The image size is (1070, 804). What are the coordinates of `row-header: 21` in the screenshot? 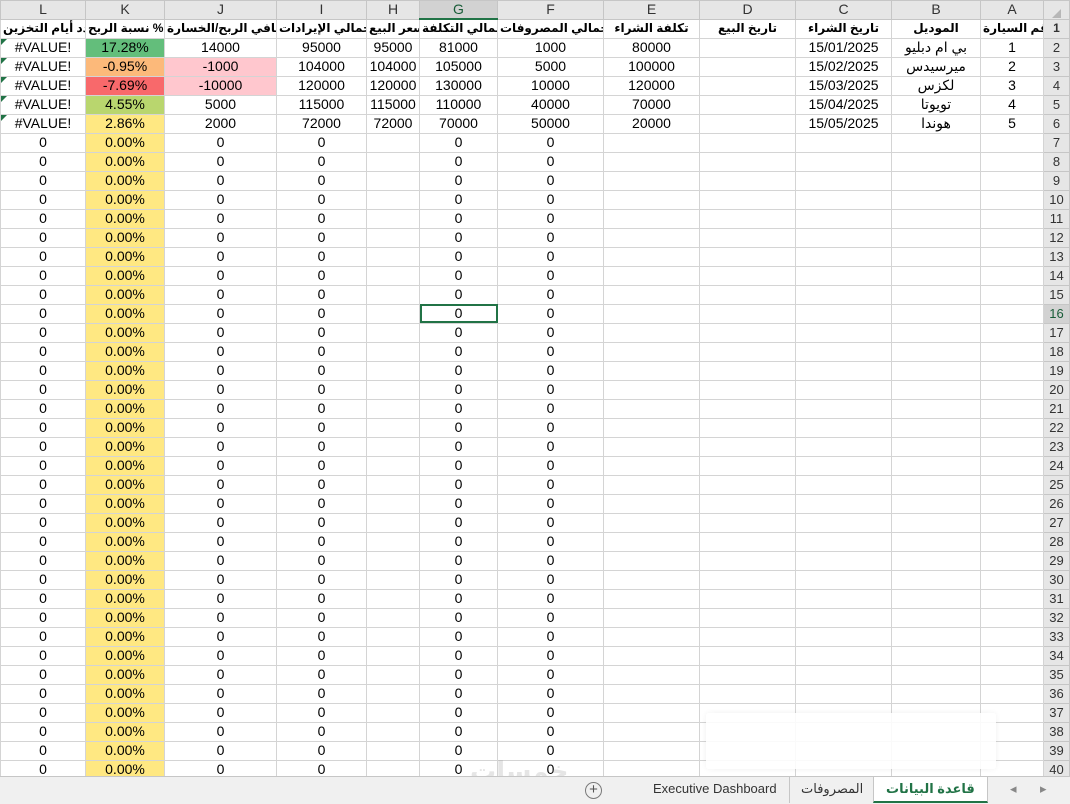 It's located at (1056, 408).